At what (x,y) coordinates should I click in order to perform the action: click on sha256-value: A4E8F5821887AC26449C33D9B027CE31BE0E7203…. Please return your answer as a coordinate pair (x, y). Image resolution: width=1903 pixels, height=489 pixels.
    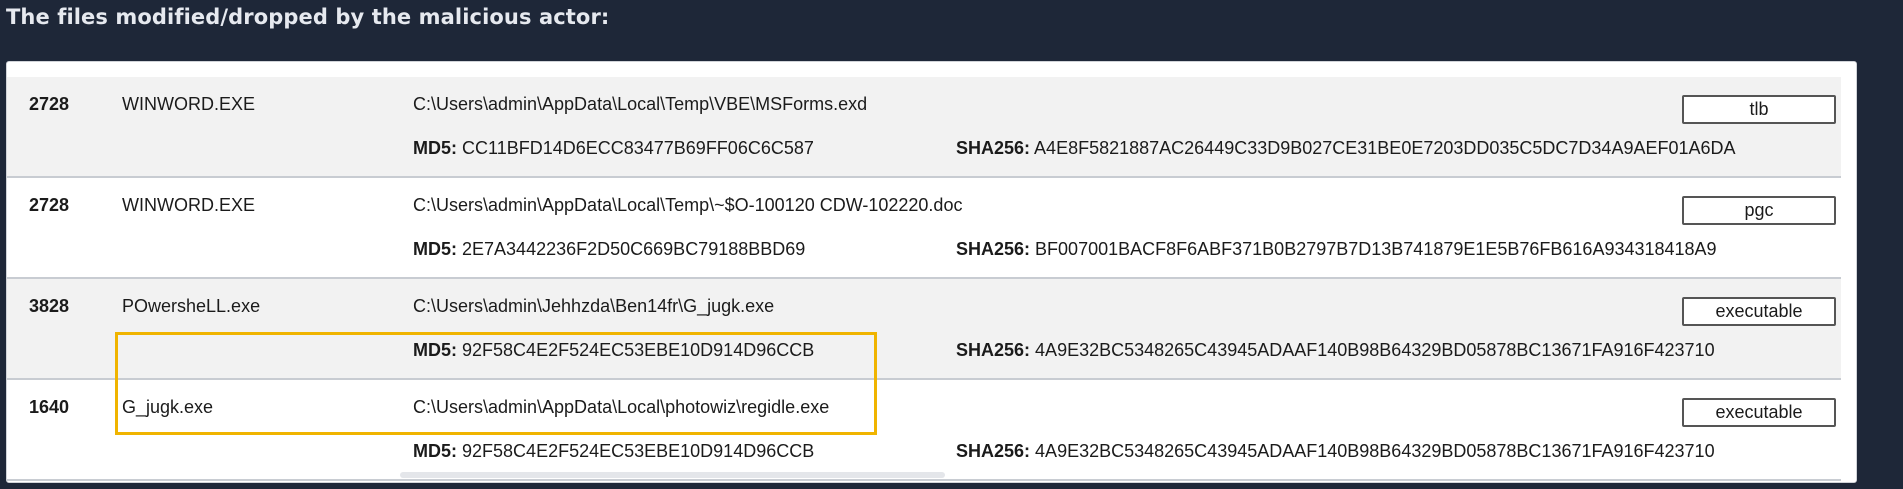
    Looking at the image, I should click on (1385, 148).